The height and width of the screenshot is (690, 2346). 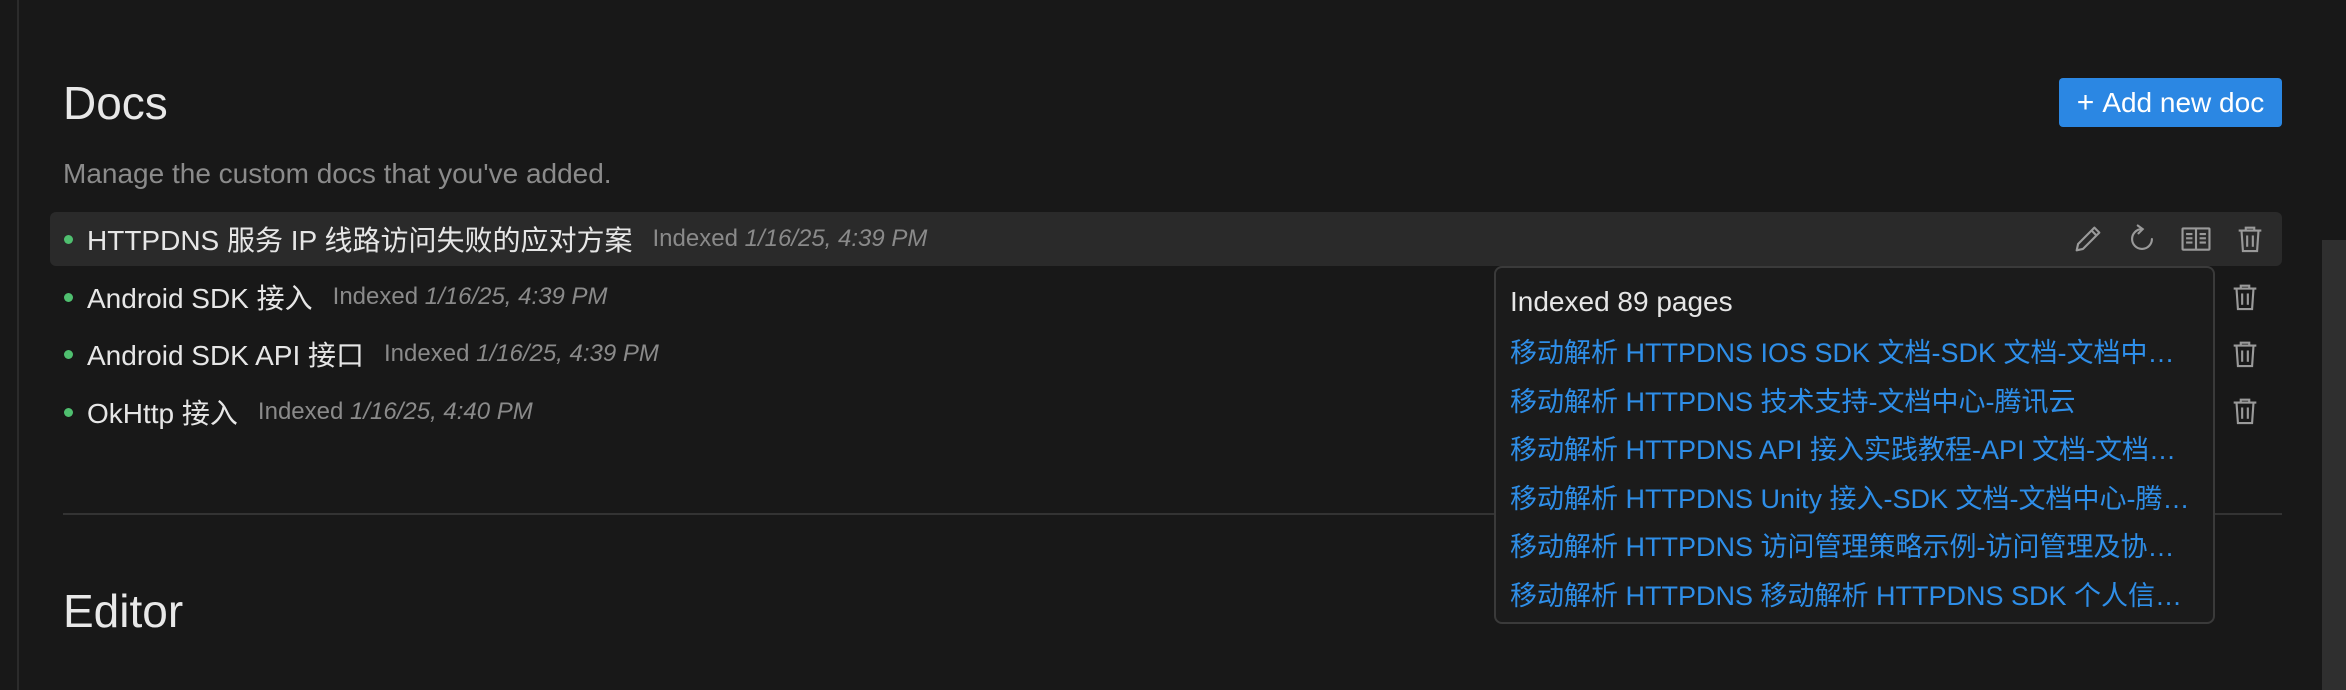 What do you see at coordinates (2196, 239) in the screenshot?
I see `book-icon` at bounding box center [2196, 239].